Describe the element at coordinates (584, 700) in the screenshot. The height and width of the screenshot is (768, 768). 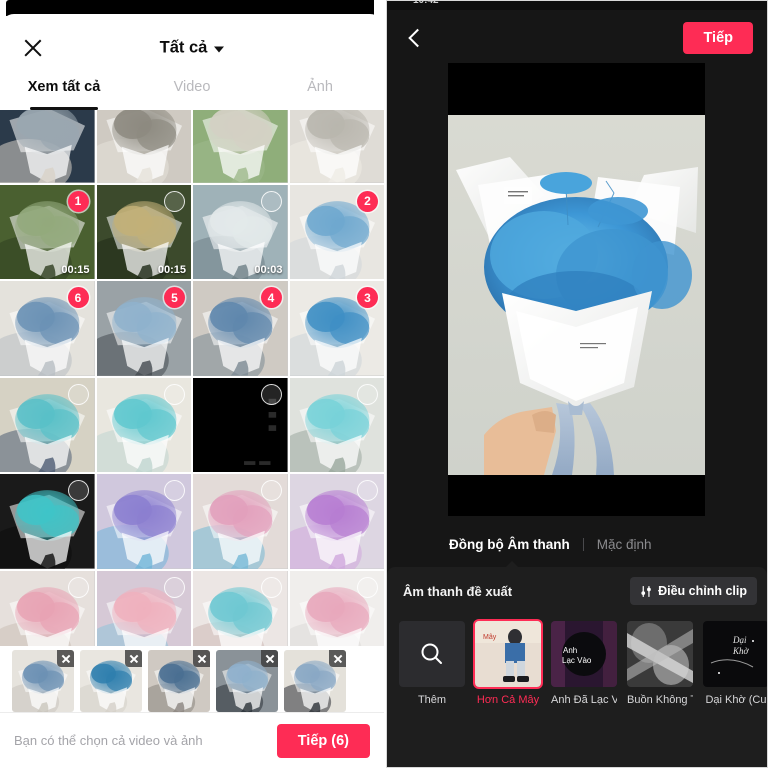
I see `track-label: Anh Đã Lạc V` at that location.